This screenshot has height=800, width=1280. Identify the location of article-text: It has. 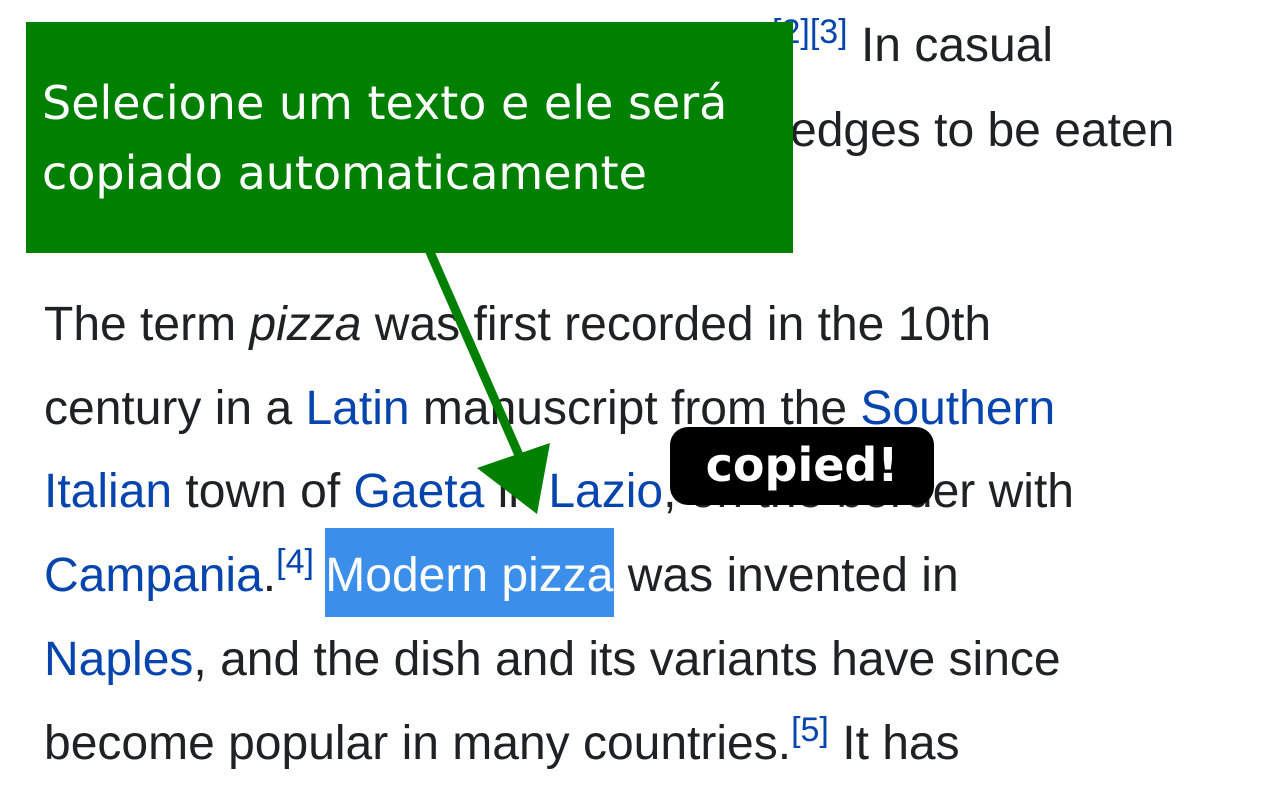
(894, 743).